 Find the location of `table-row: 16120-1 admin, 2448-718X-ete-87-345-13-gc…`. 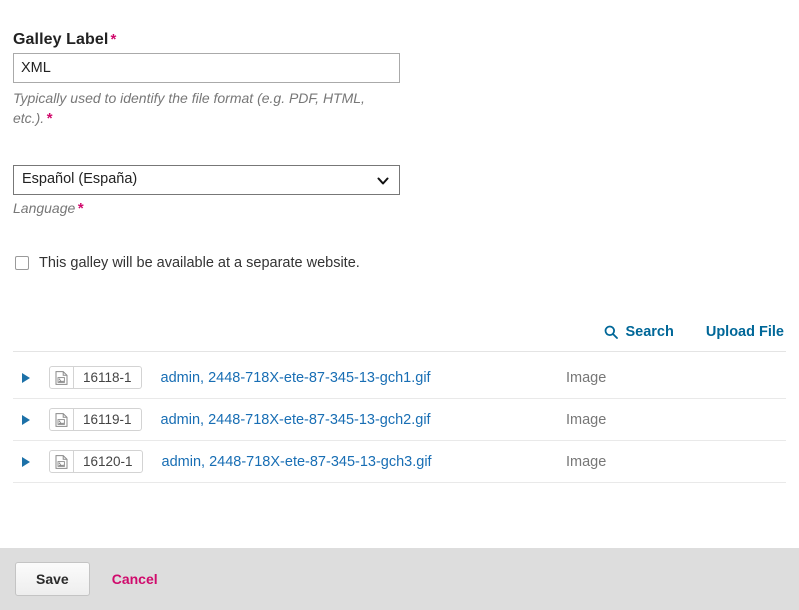

table-row: 16120-1 admin, 2448-718X-ete-87-345-13-gc… is located at coordinates (399, 462).